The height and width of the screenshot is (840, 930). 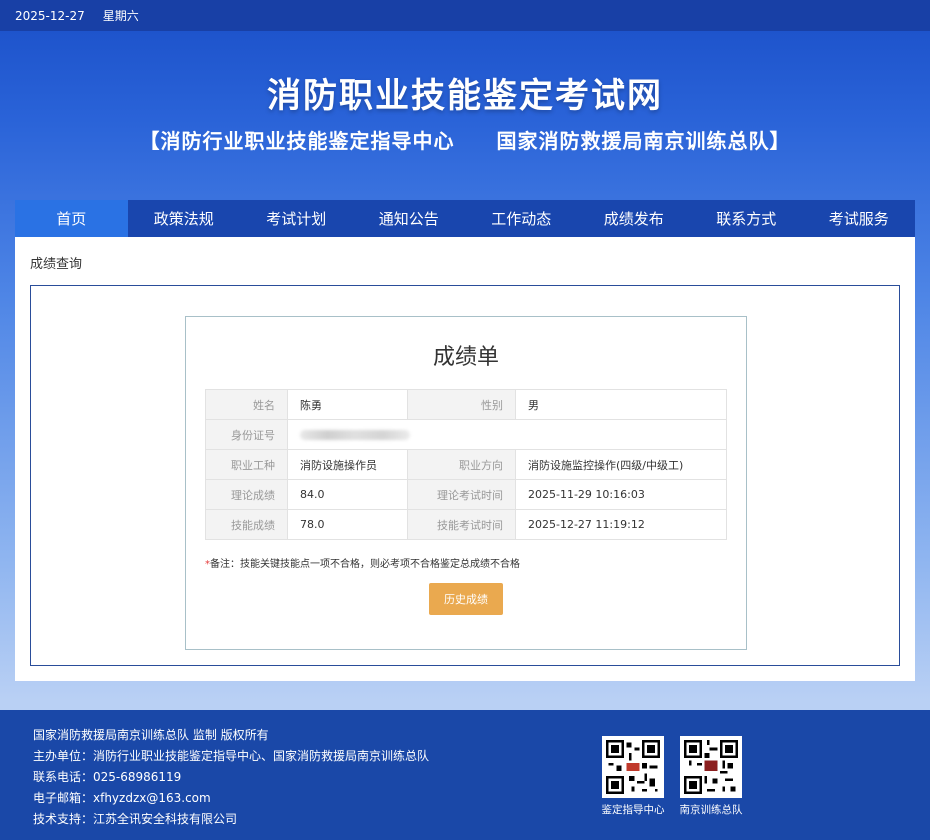 What do you see at coordinates (859, 218) in the screenshot?
I see `nav-item-service: 考试服务` at bounding box center [859, 218].